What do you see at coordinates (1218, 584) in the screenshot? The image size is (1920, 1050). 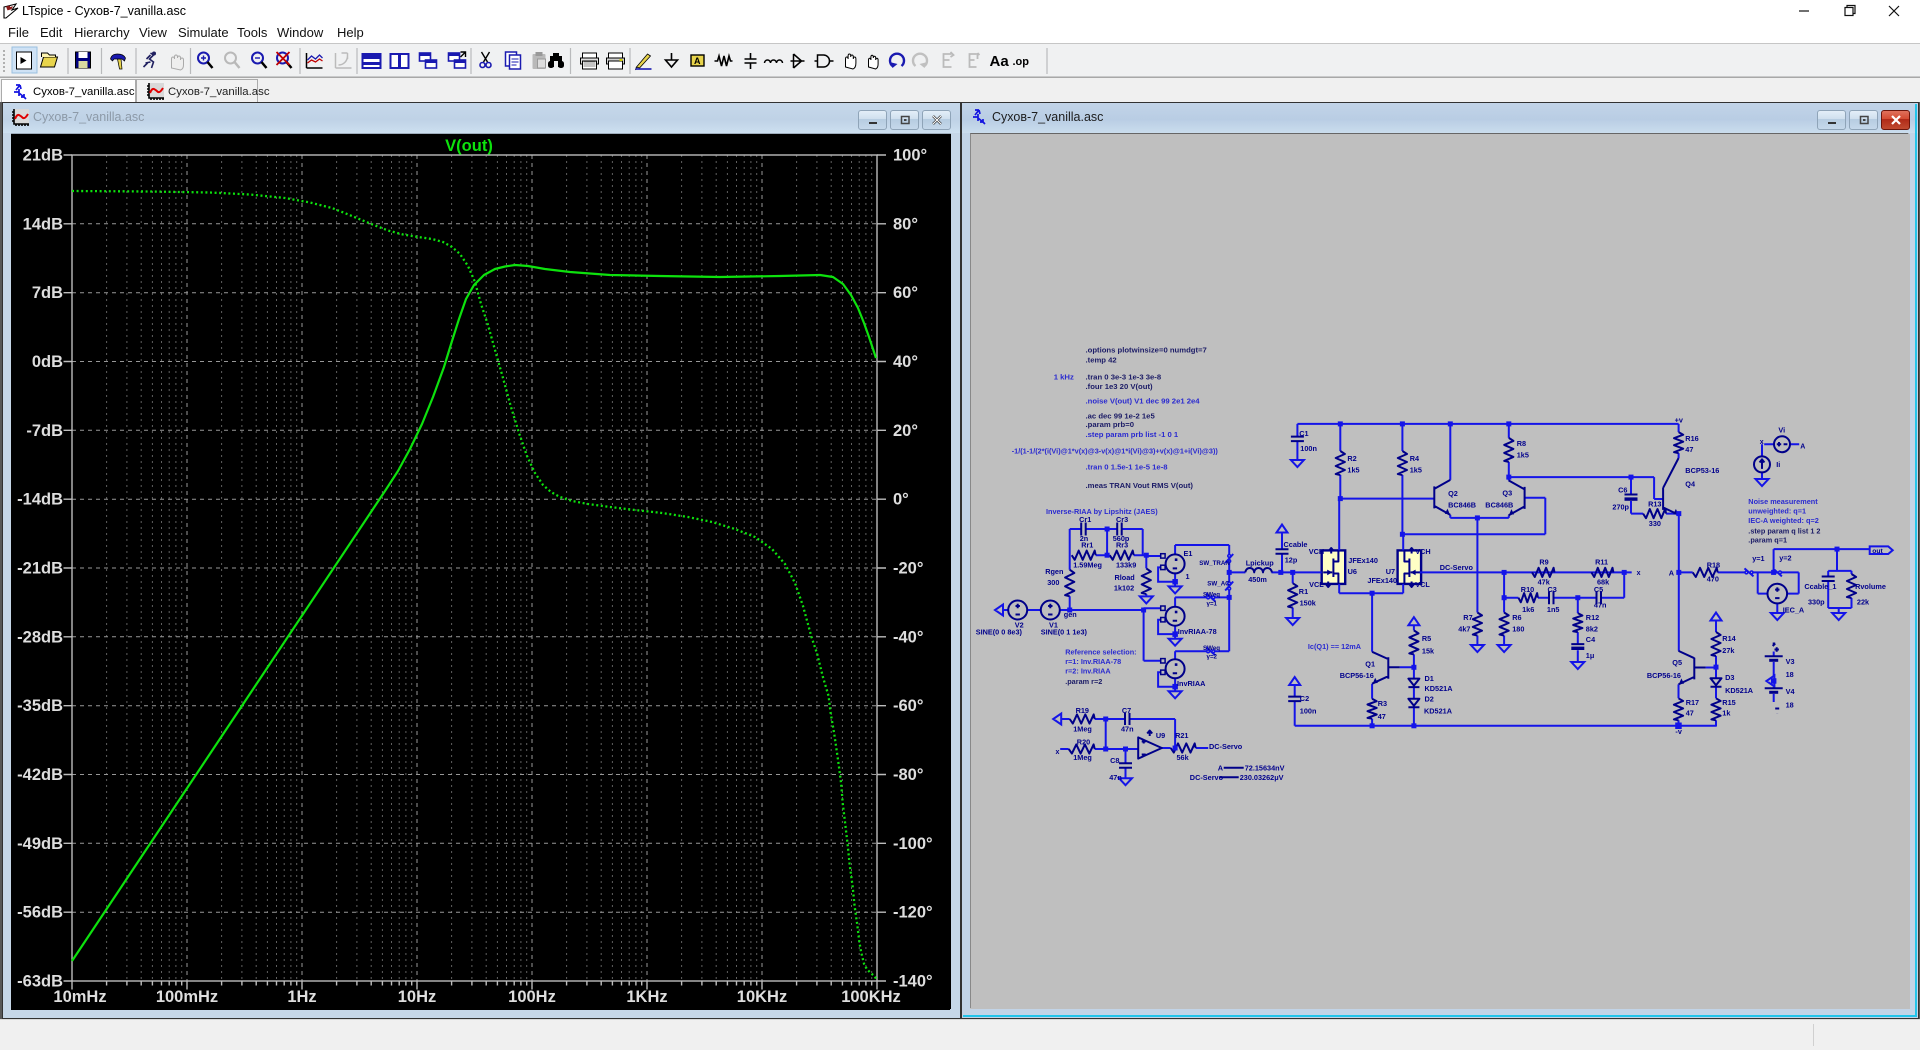 I see `svg-text: SW_AC` at bounding box center [1218, 584].